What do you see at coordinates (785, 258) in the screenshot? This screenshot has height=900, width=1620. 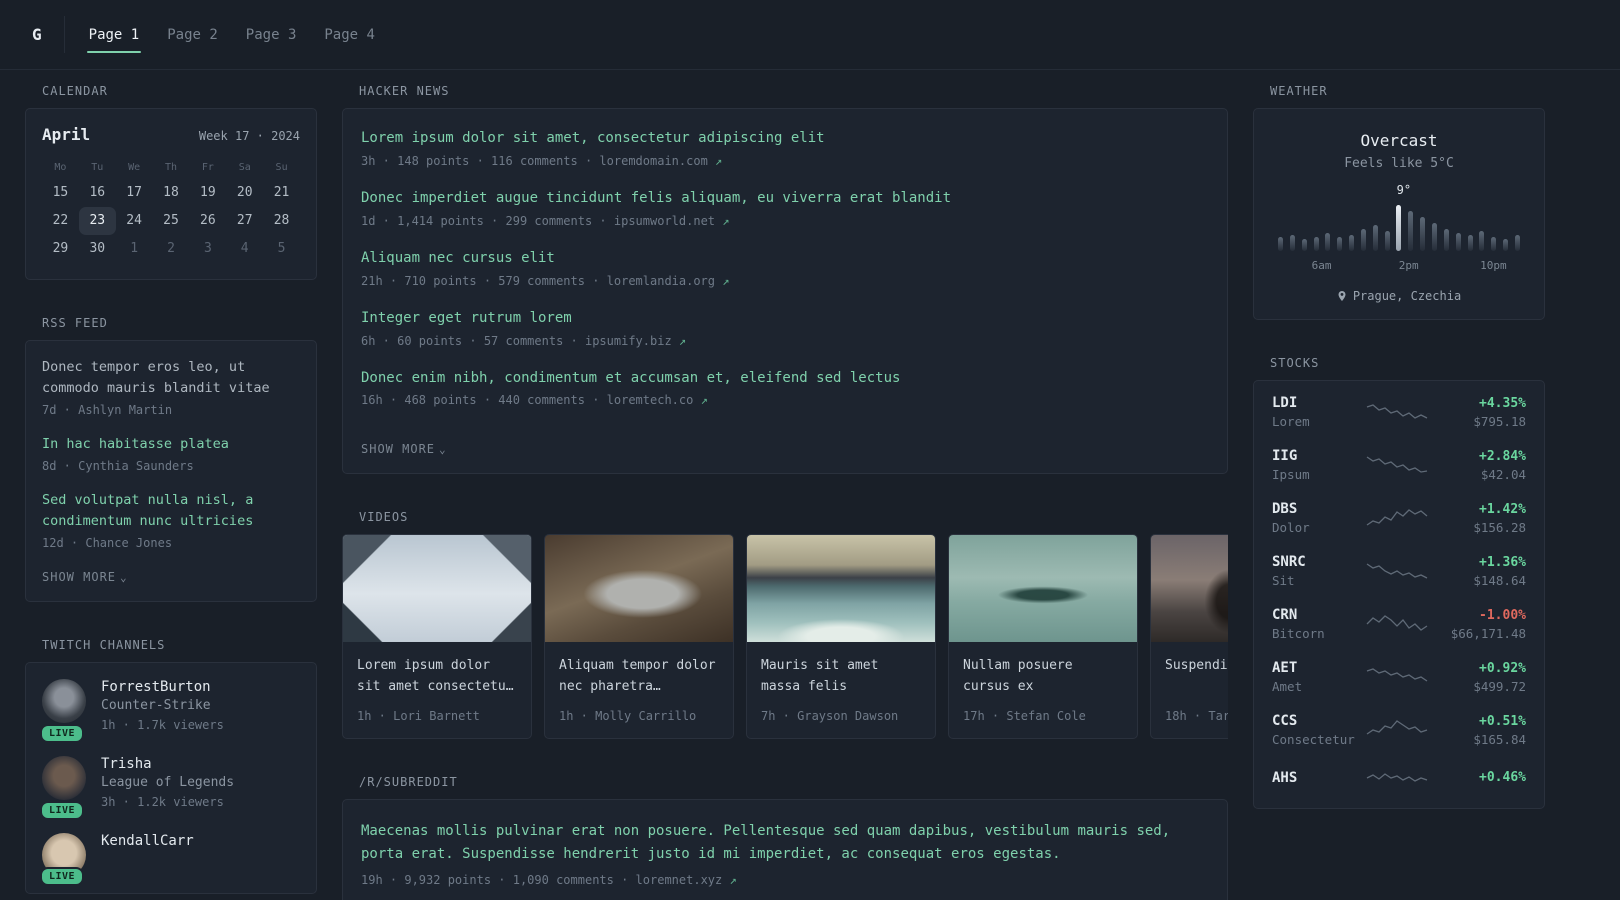 I see `hn-title-link: Aliquam nec cursus elit` at bounding box center [785, 258].